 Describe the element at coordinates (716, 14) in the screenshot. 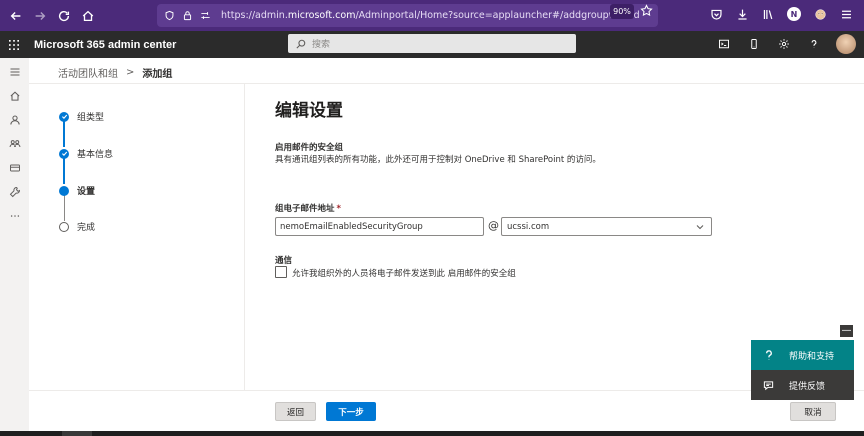

I see `pocket-icon` at that location.